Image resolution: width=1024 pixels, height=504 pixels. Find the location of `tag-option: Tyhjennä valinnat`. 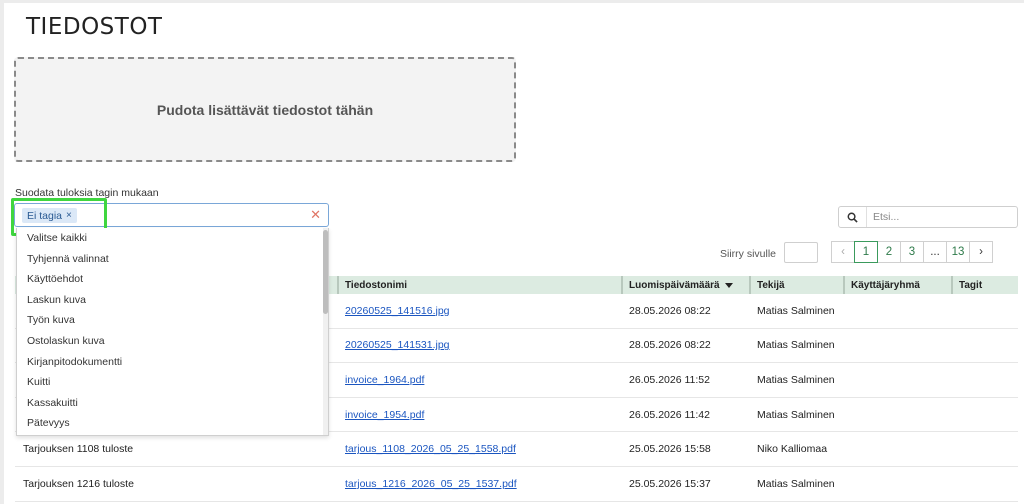

tag-option: Tyhjennä valinnat is located at coordinates (172, 259).